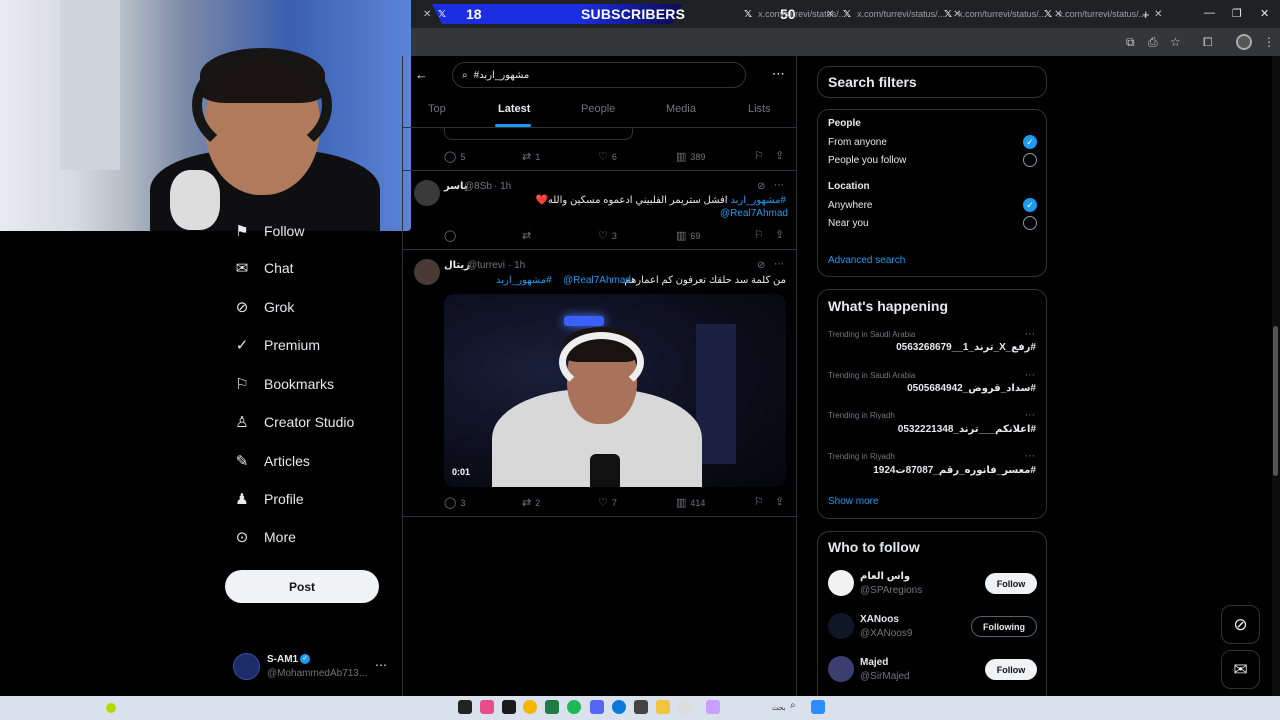 This screenshot has height=720, width=1280. What do you see at coordinates (681, 109) in the screenshot?
I see `tab-media: Media` at bounding box center [681, 109].